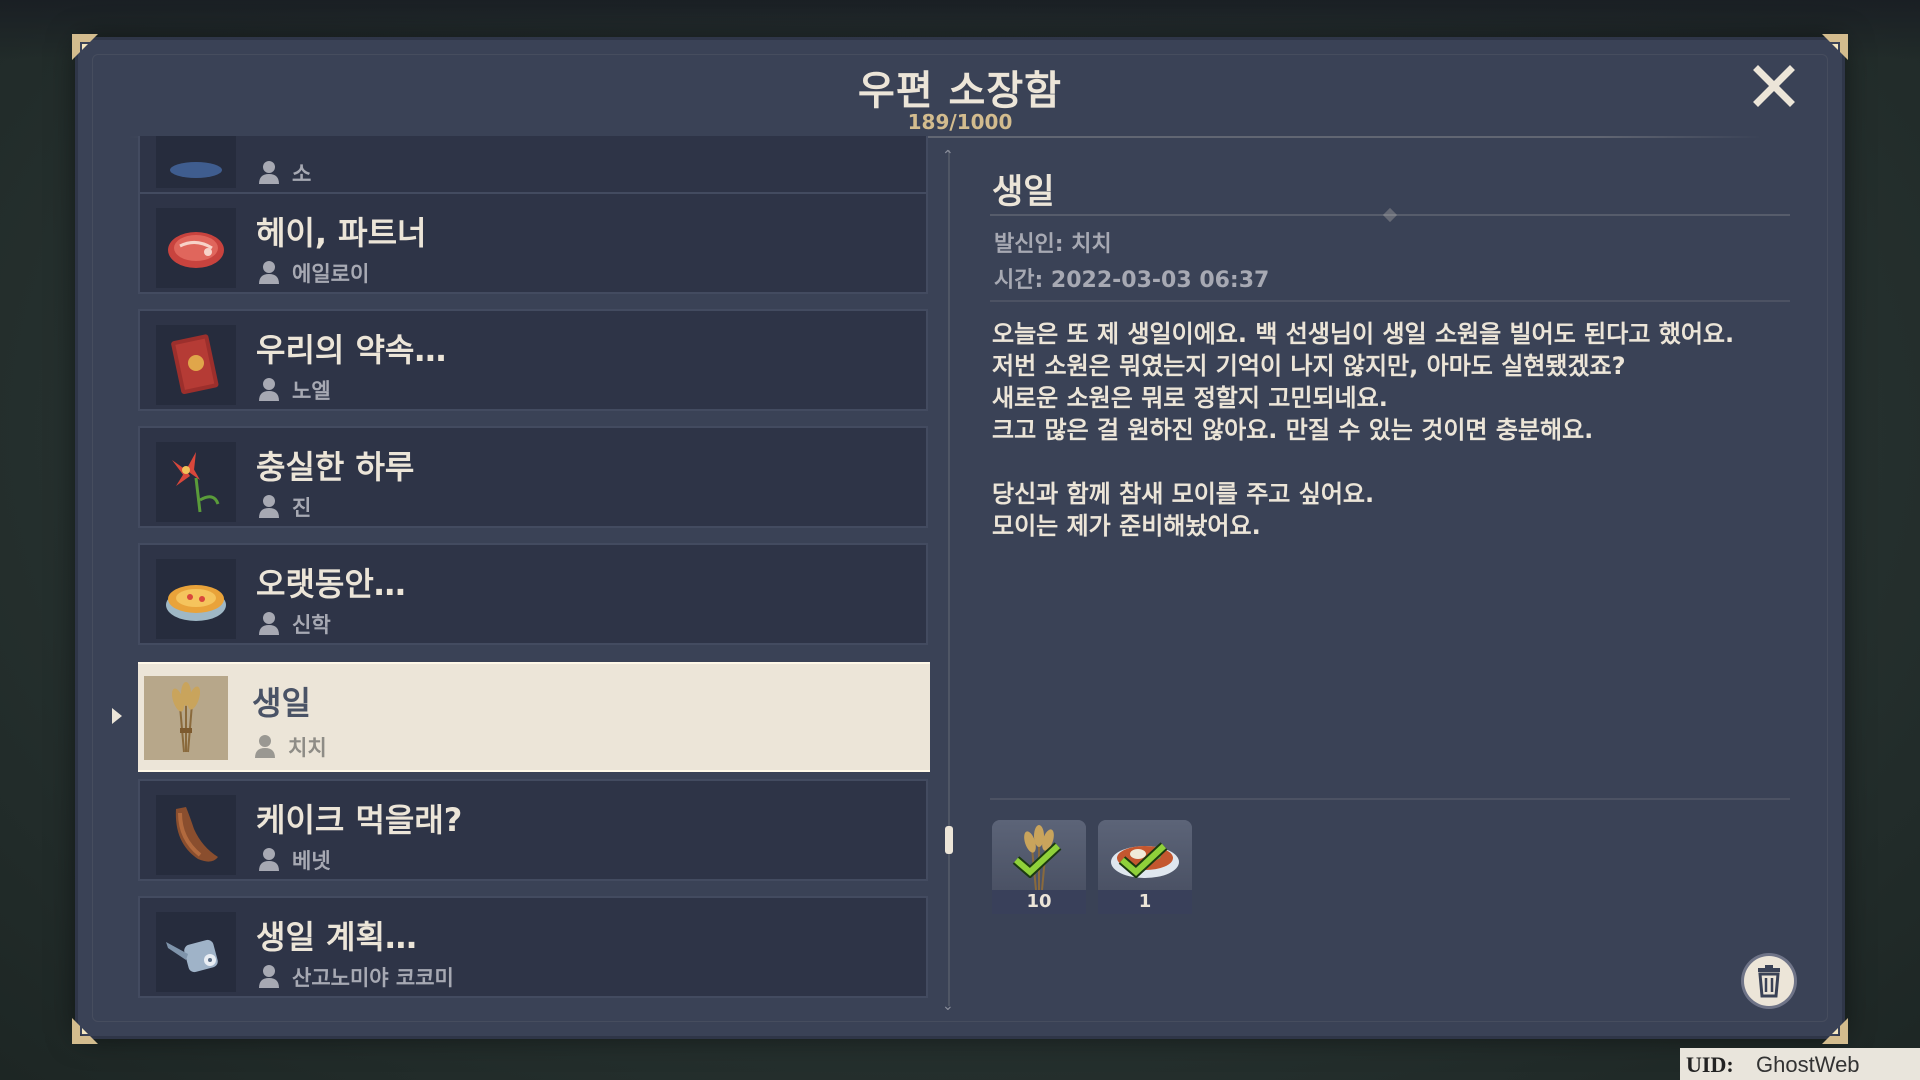 The image size is (1920, 1080). Describe the element at coordinates (196, 162) in the screenshot. I see `fish-icon` at that location.